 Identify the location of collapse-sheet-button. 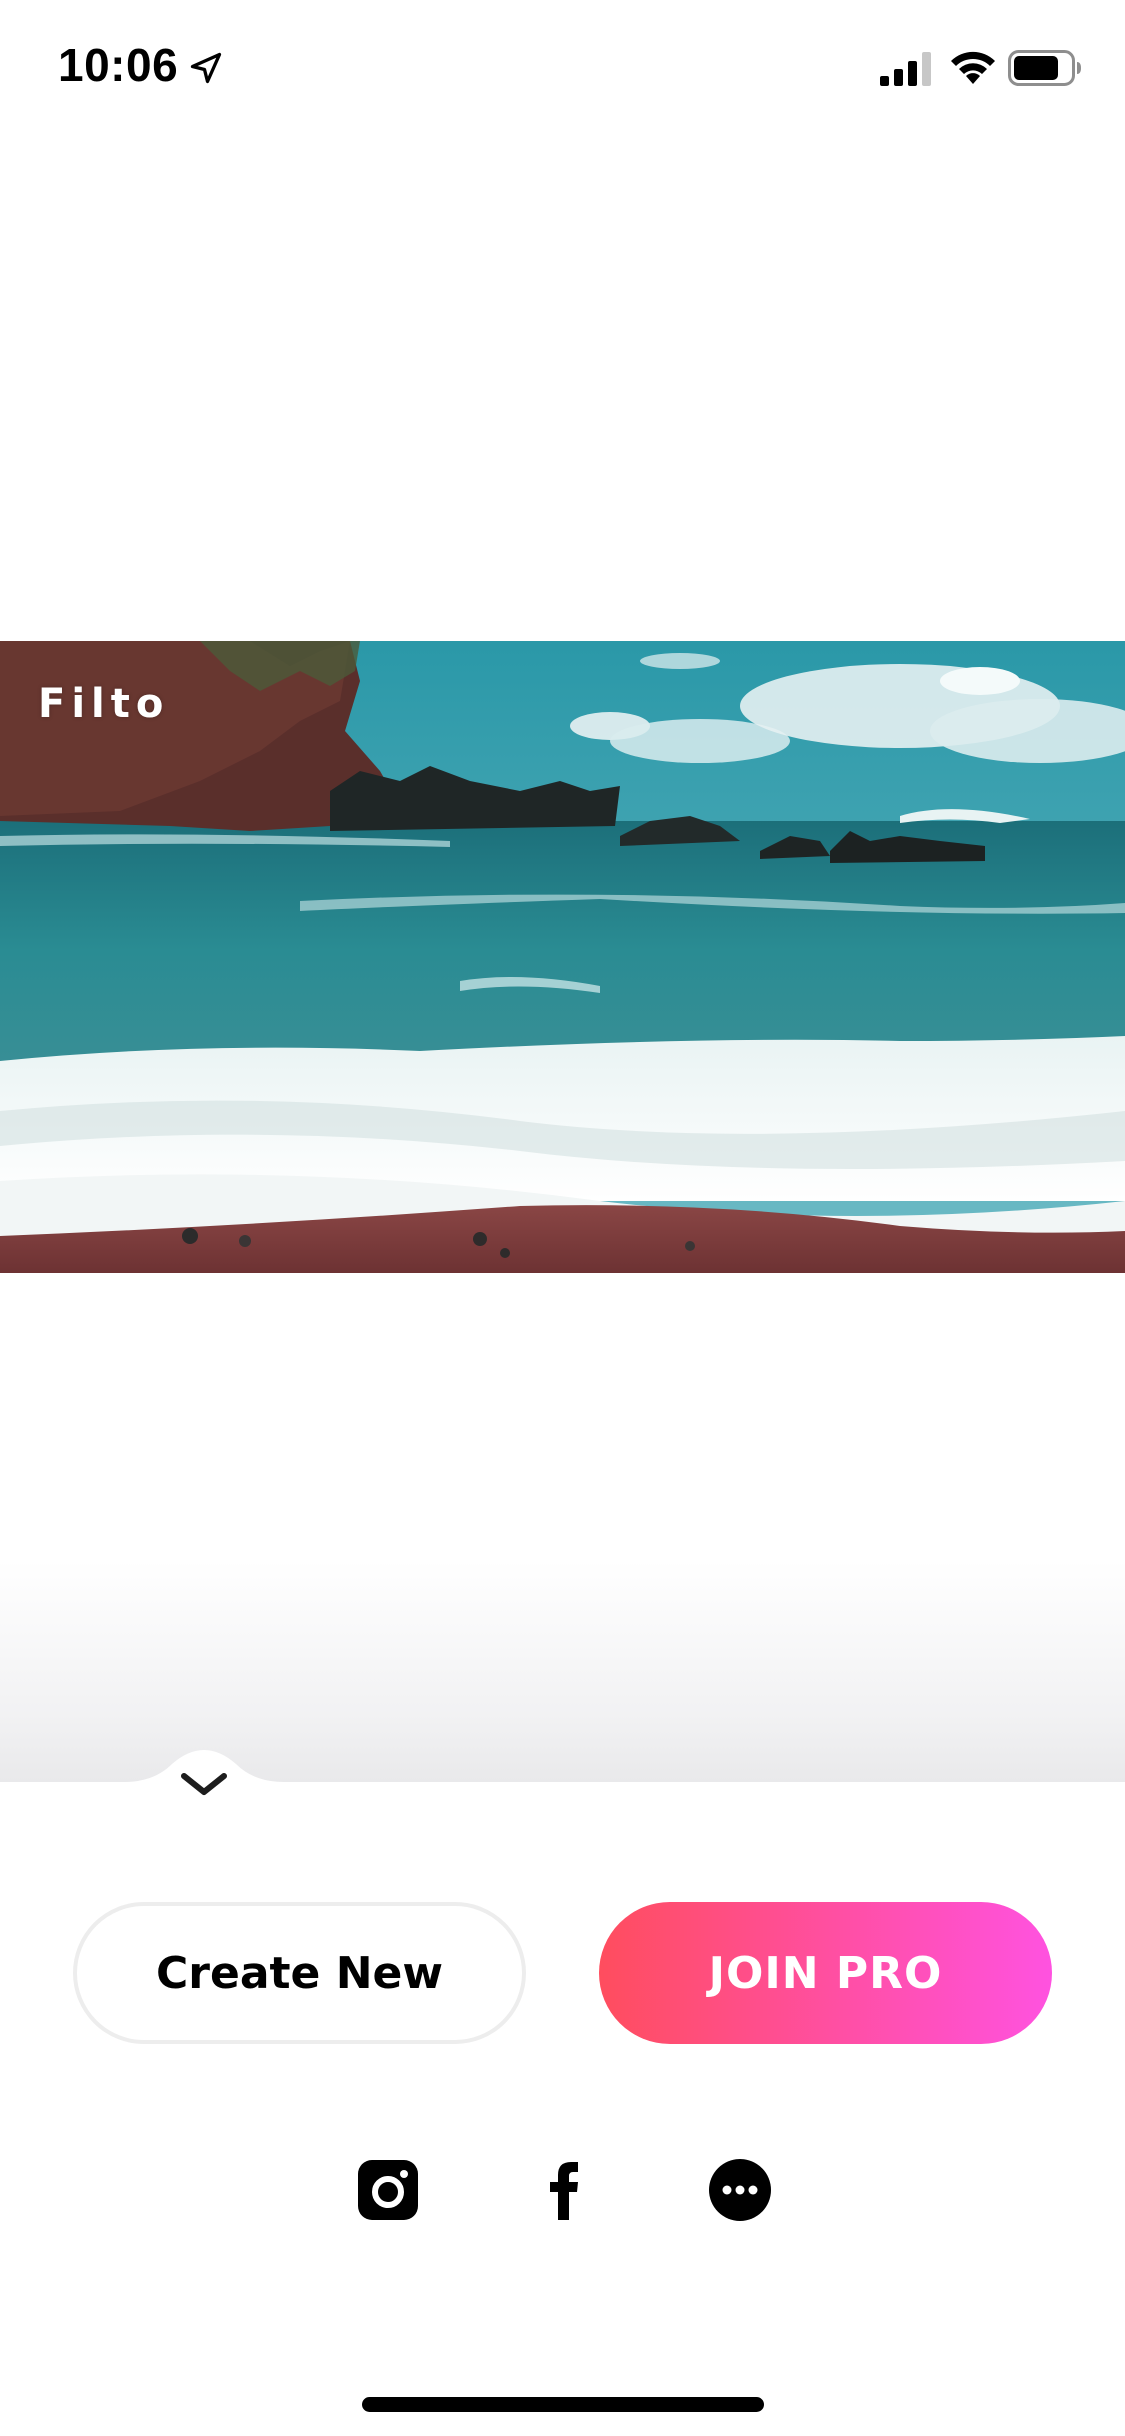
(204, 1776).